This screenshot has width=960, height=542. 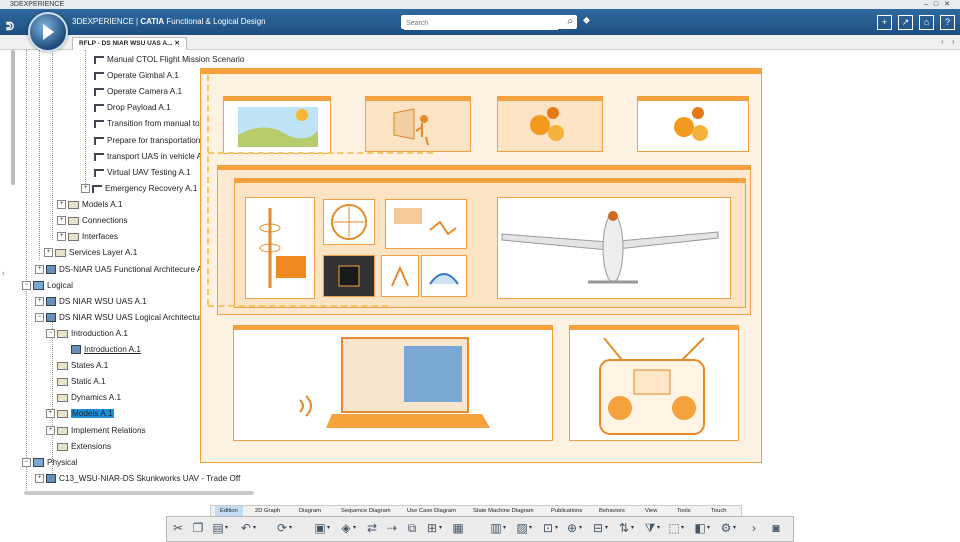 What do you see at coordinates (573, 528) in the screenshot?
I see `zoom-icon: ⊕` at bounding box center [573, 528].